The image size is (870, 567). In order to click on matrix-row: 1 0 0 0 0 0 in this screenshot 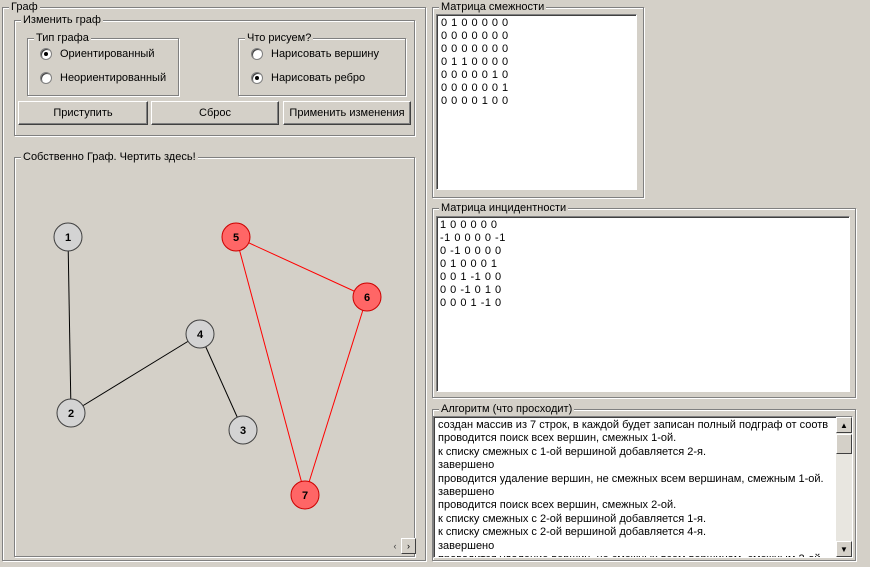, I will do `click(469, 225)`.